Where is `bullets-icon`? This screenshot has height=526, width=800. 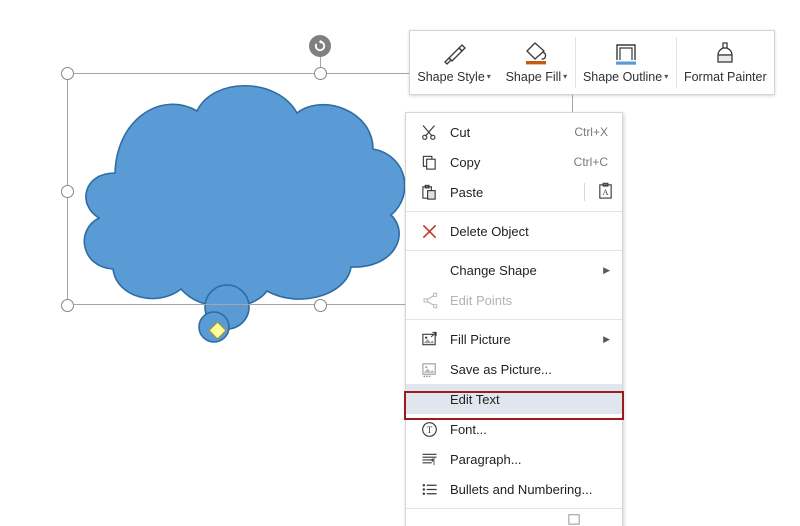
bullets-icon is located at coordinates (429, 489).